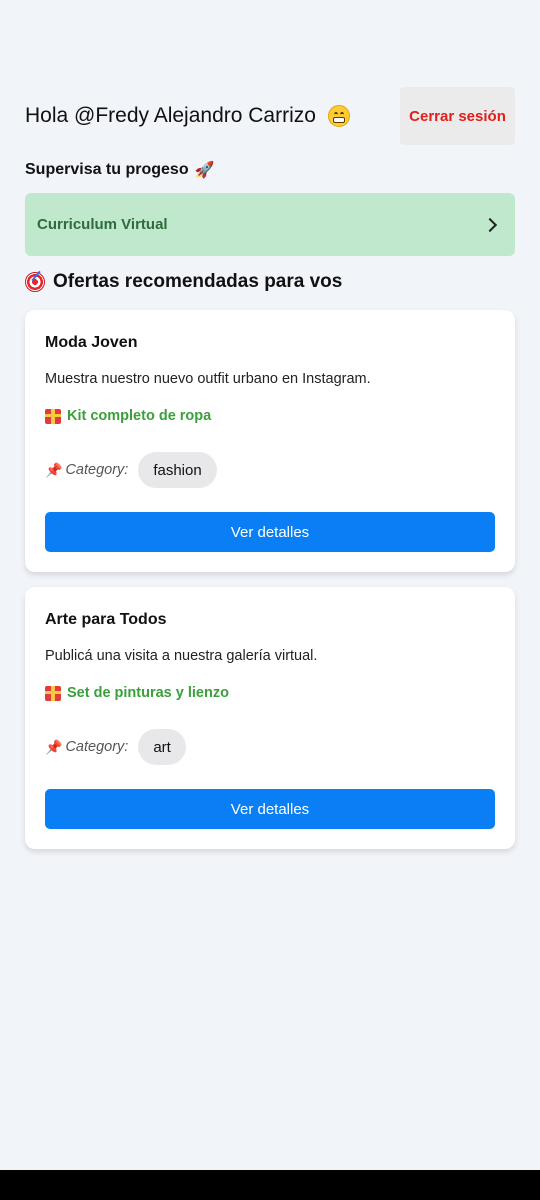  What do you see at coordinates (177, 470) in the screenshot?
I see `category-chip: fashion` at bounding box center [177, 470].